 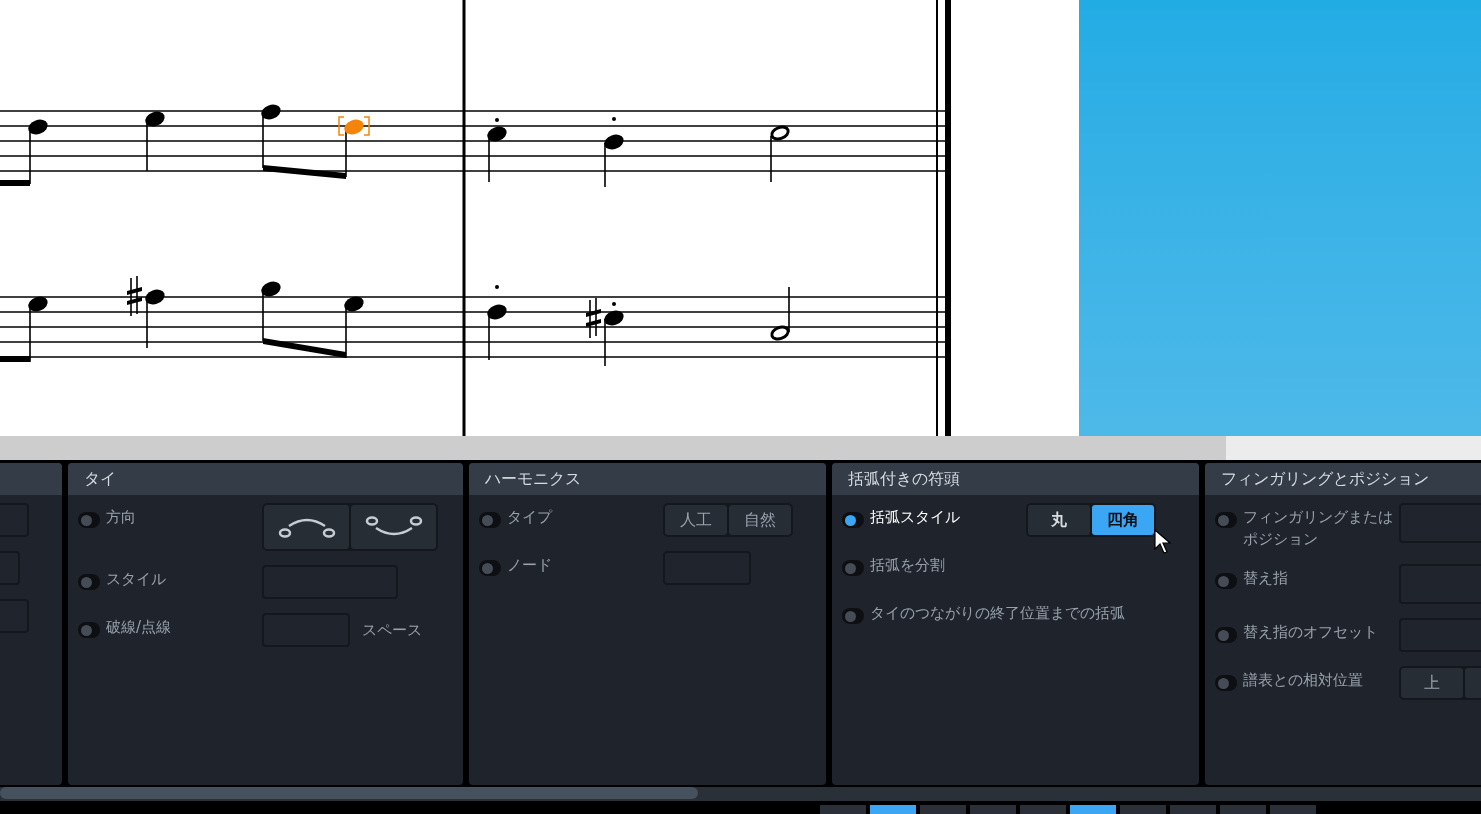 What do you see at coordinates (1318, 528) in the screenshot?
I see `option-label: フィンガリングまたはポジション` at bounding box center [1318, 528].